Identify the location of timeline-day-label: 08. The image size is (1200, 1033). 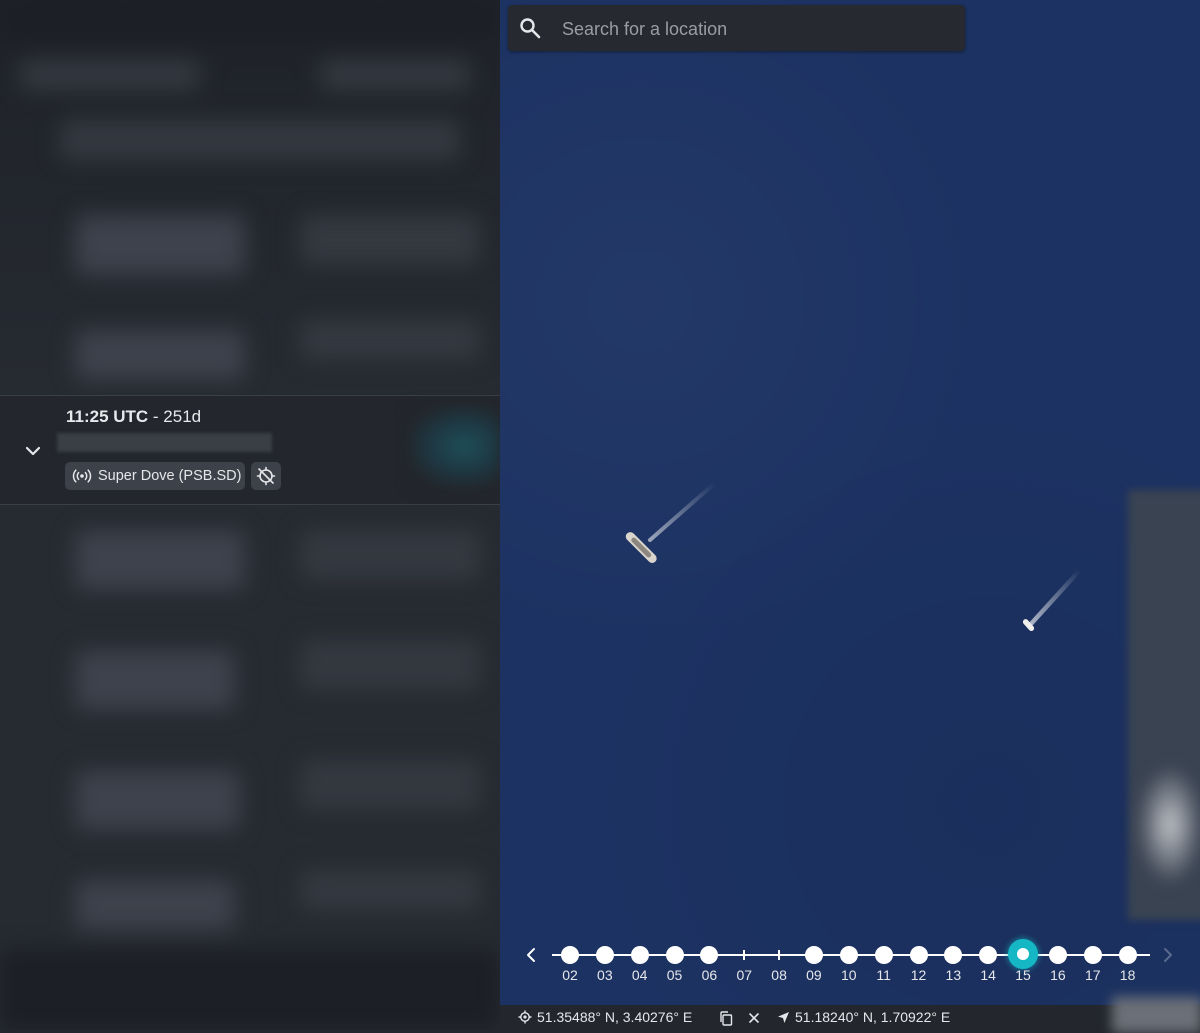
(779, 975).